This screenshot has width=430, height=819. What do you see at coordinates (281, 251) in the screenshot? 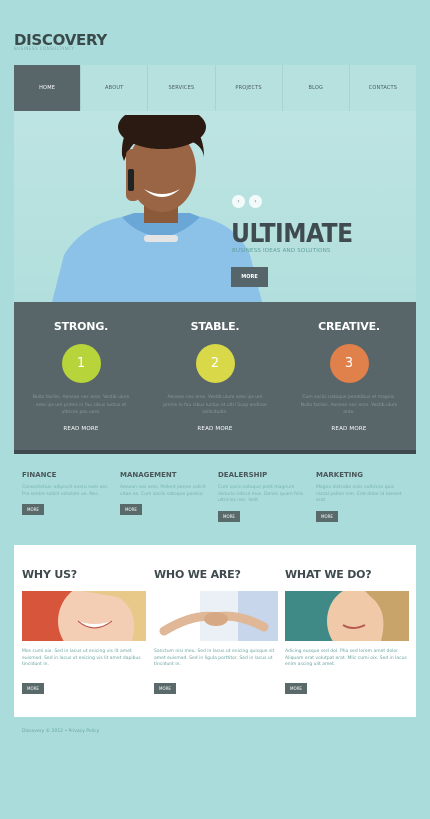
I see `hero-subtitle: BUSINESS IDEAS AND SOLUTIONS` at bounding box center [281, 251].